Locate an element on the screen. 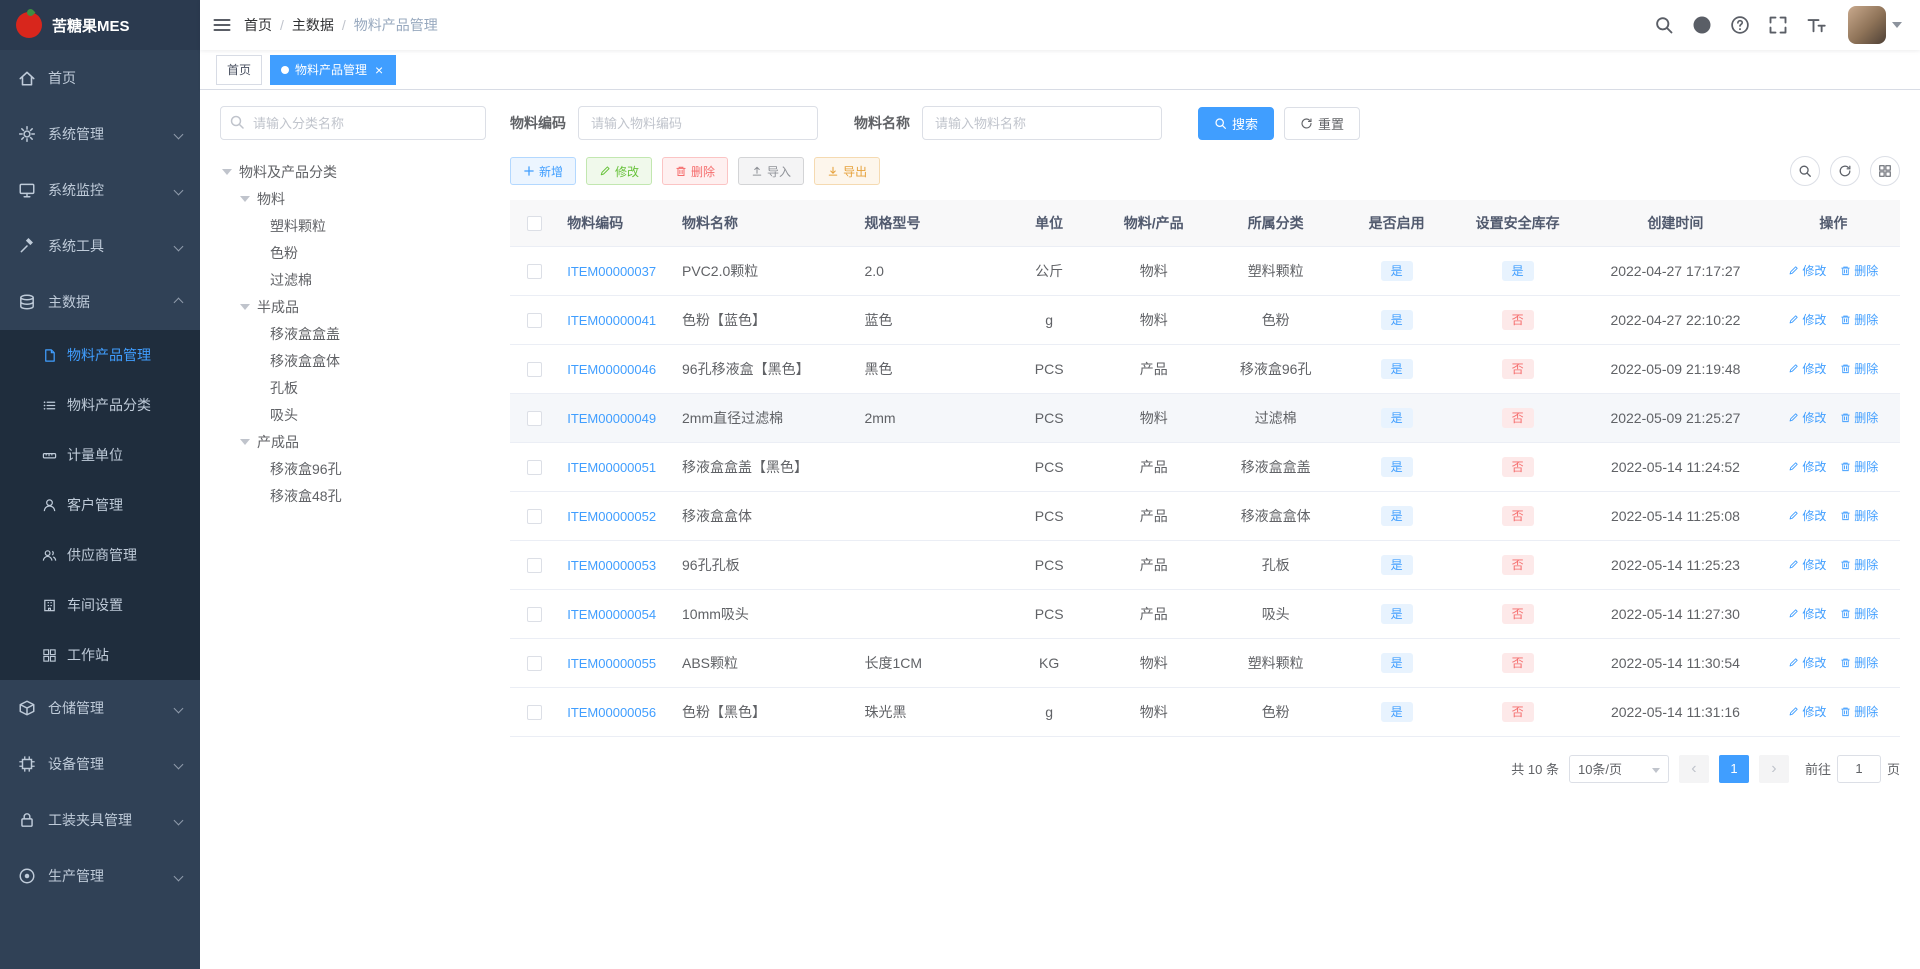 This screenshot has width=1920, height=969. tree-node: 过滤棉 is located at coordinates (353, 279).